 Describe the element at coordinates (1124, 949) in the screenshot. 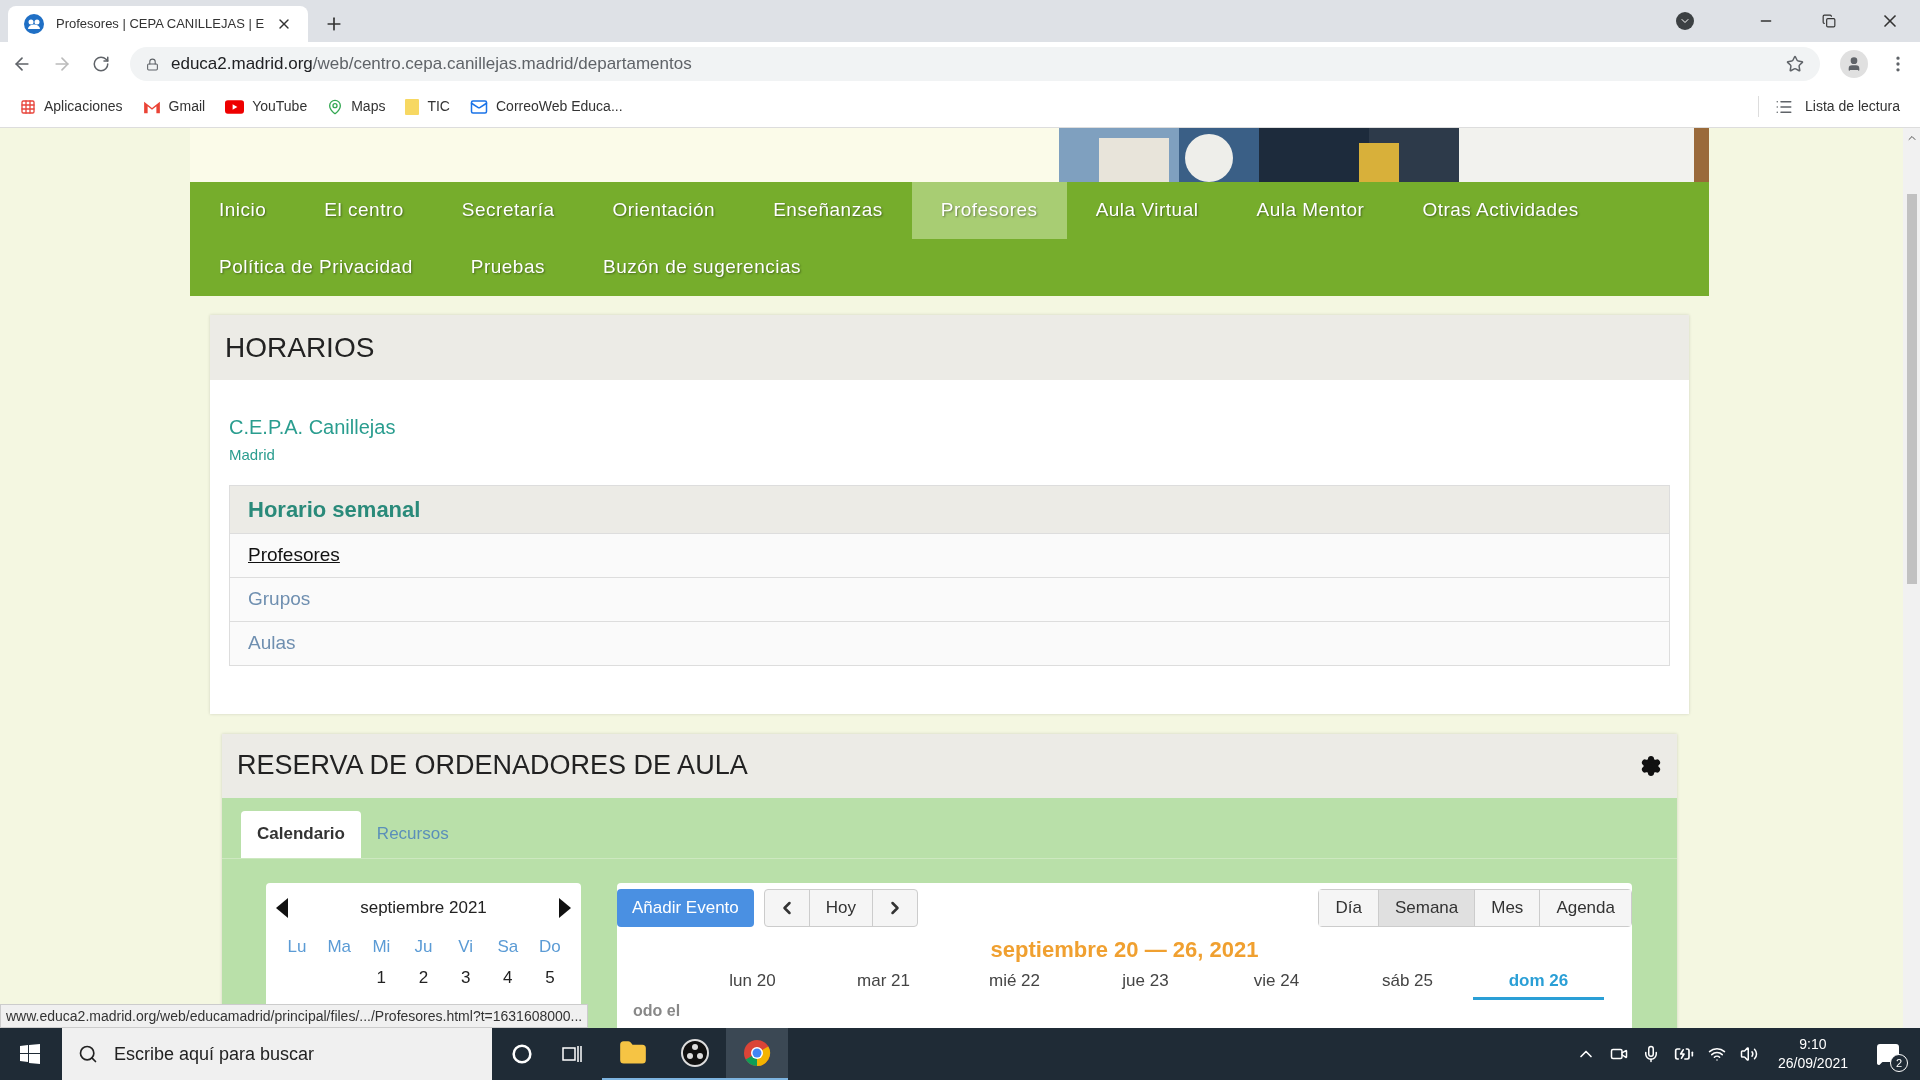

I see `date-range-title: septiembre 20 — 26, 2021` at that location.